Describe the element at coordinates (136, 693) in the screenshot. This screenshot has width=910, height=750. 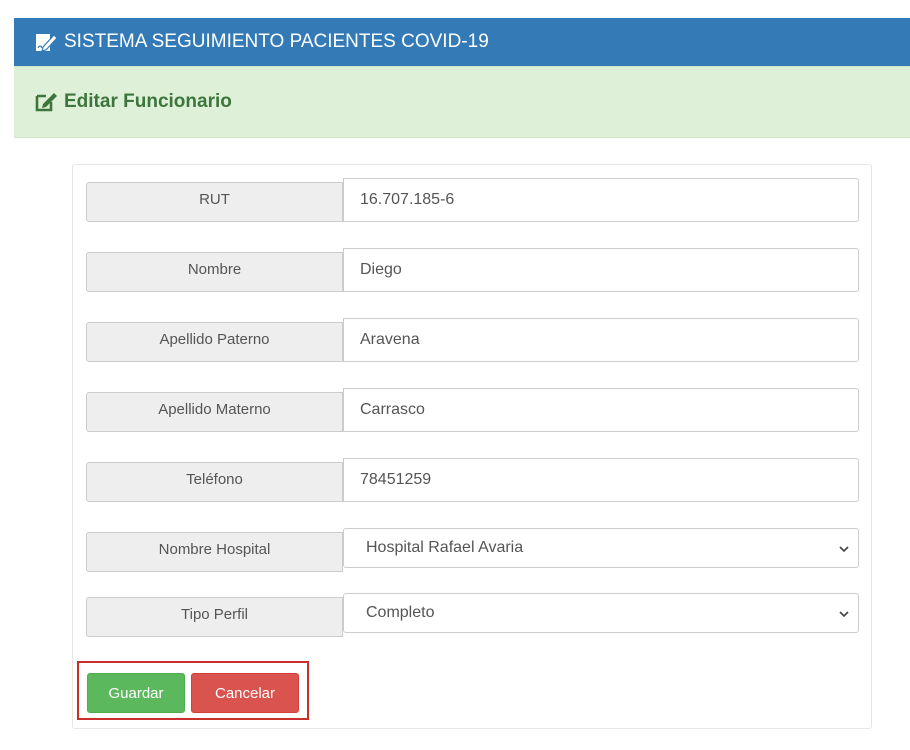
I see `save-button: Guardar` at that location.